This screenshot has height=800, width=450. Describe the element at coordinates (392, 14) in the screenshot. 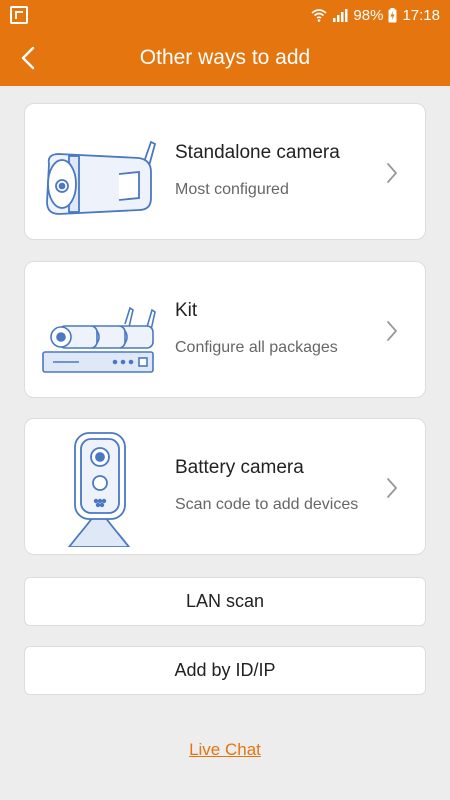

I see `battery-charging-icon` at that location.